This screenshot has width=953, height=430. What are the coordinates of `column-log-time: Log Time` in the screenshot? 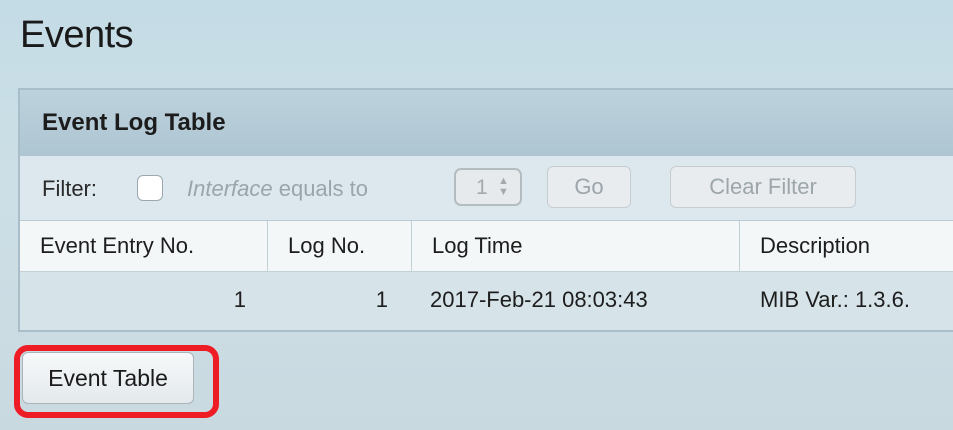 It's located at (576, 246).